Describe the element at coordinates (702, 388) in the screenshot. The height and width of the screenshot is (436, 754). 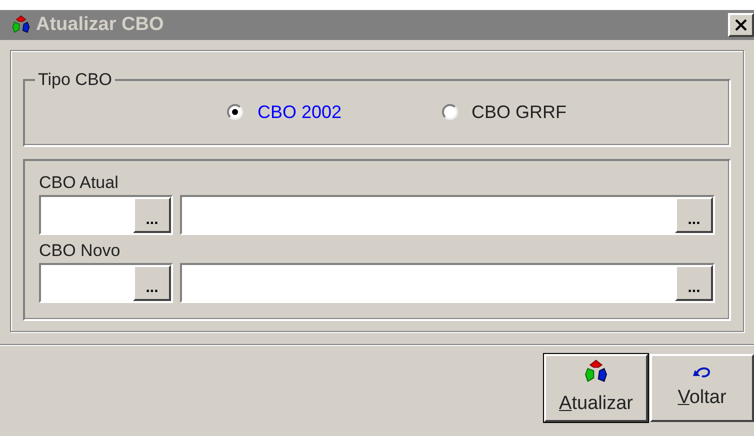
I see `back-button: Voltar` at that location.